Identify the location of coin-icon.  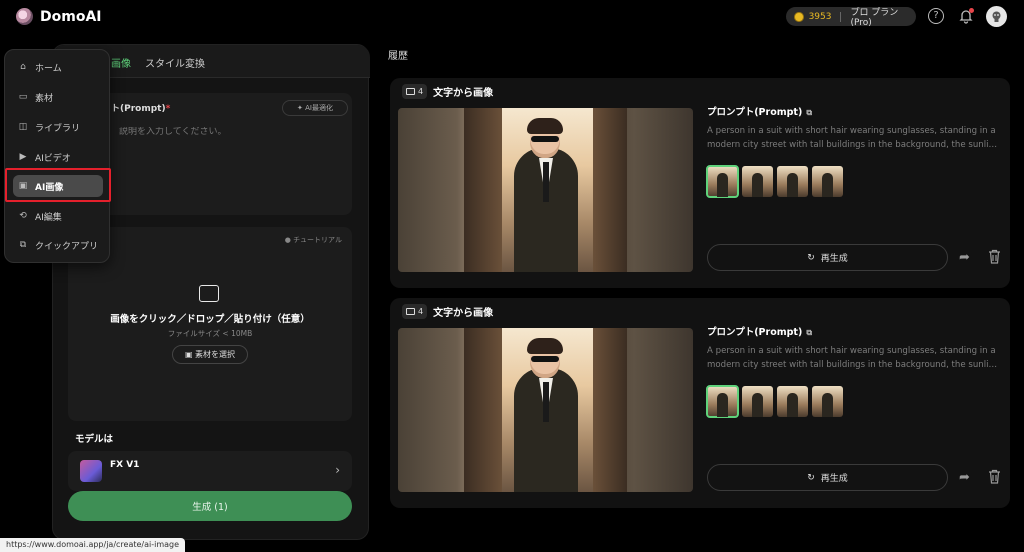
(799, 16).